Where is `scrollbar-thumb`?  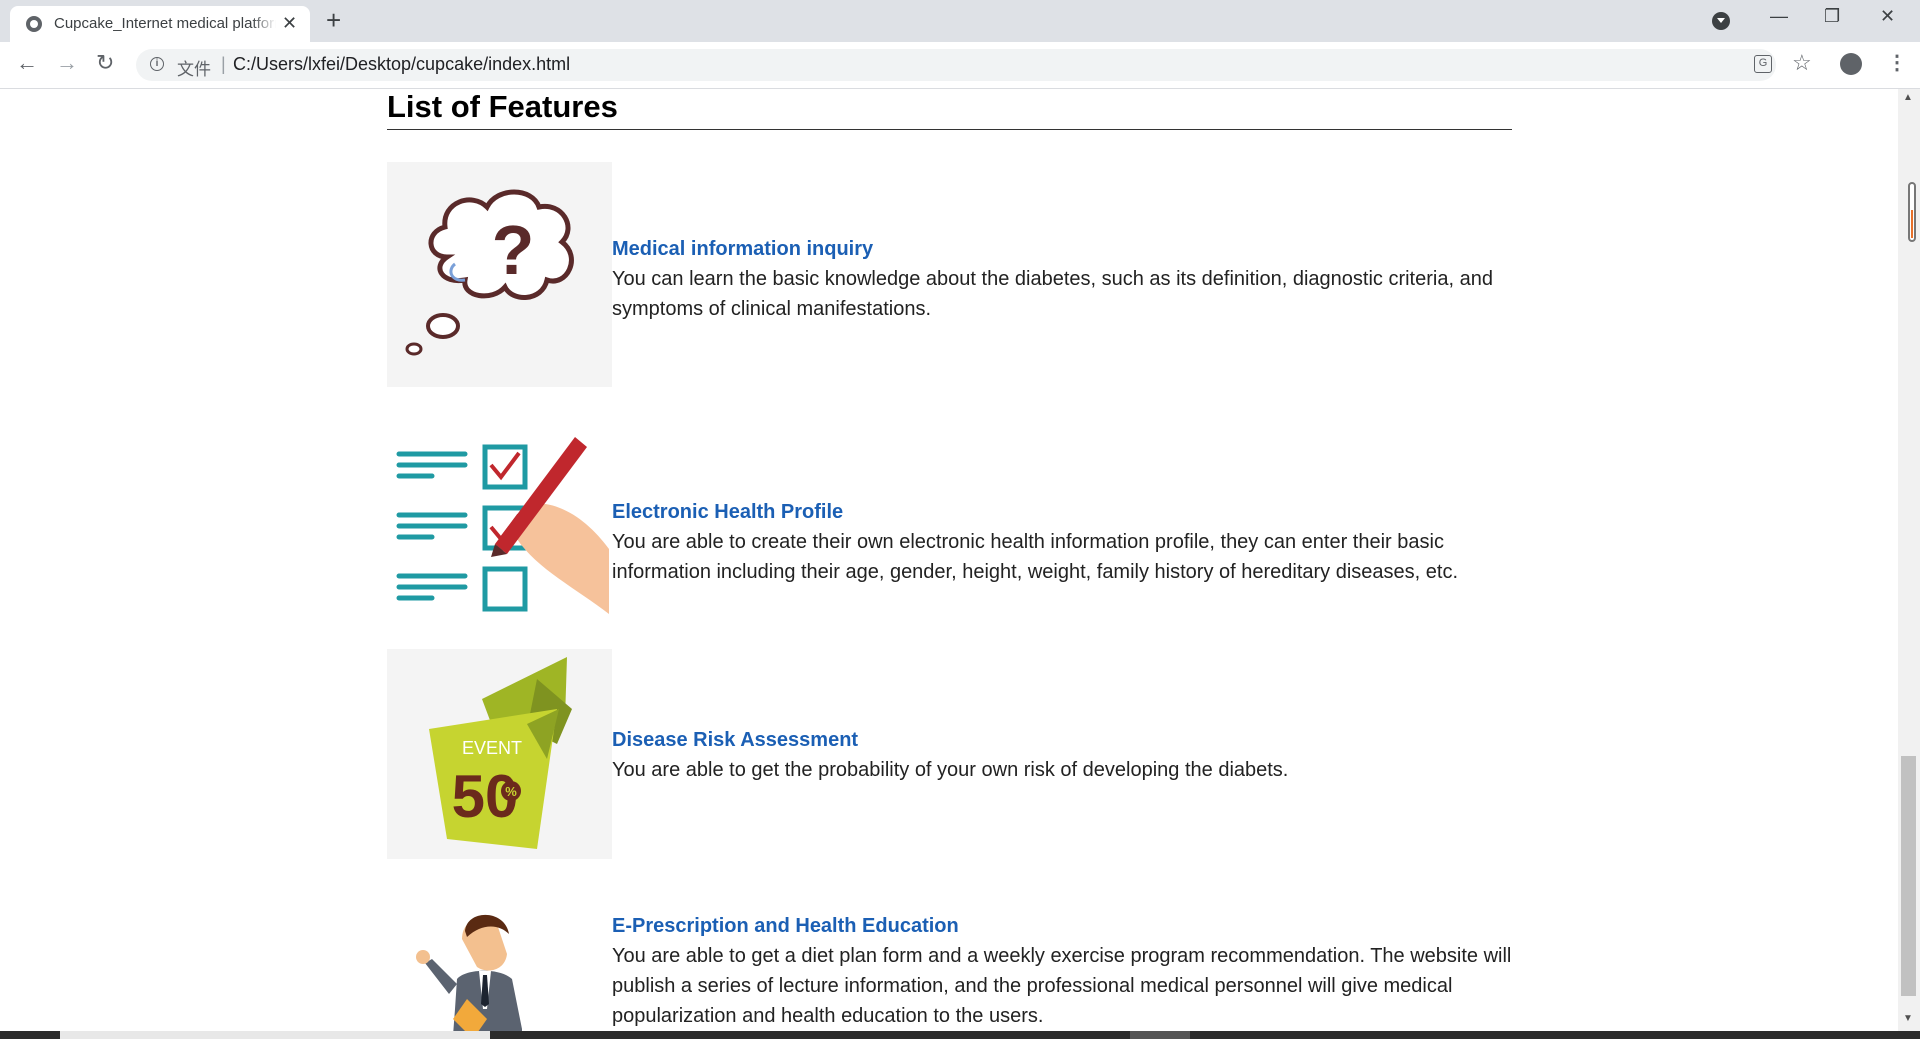
scrollbar-thumb is located at coordinates (1908, 876).